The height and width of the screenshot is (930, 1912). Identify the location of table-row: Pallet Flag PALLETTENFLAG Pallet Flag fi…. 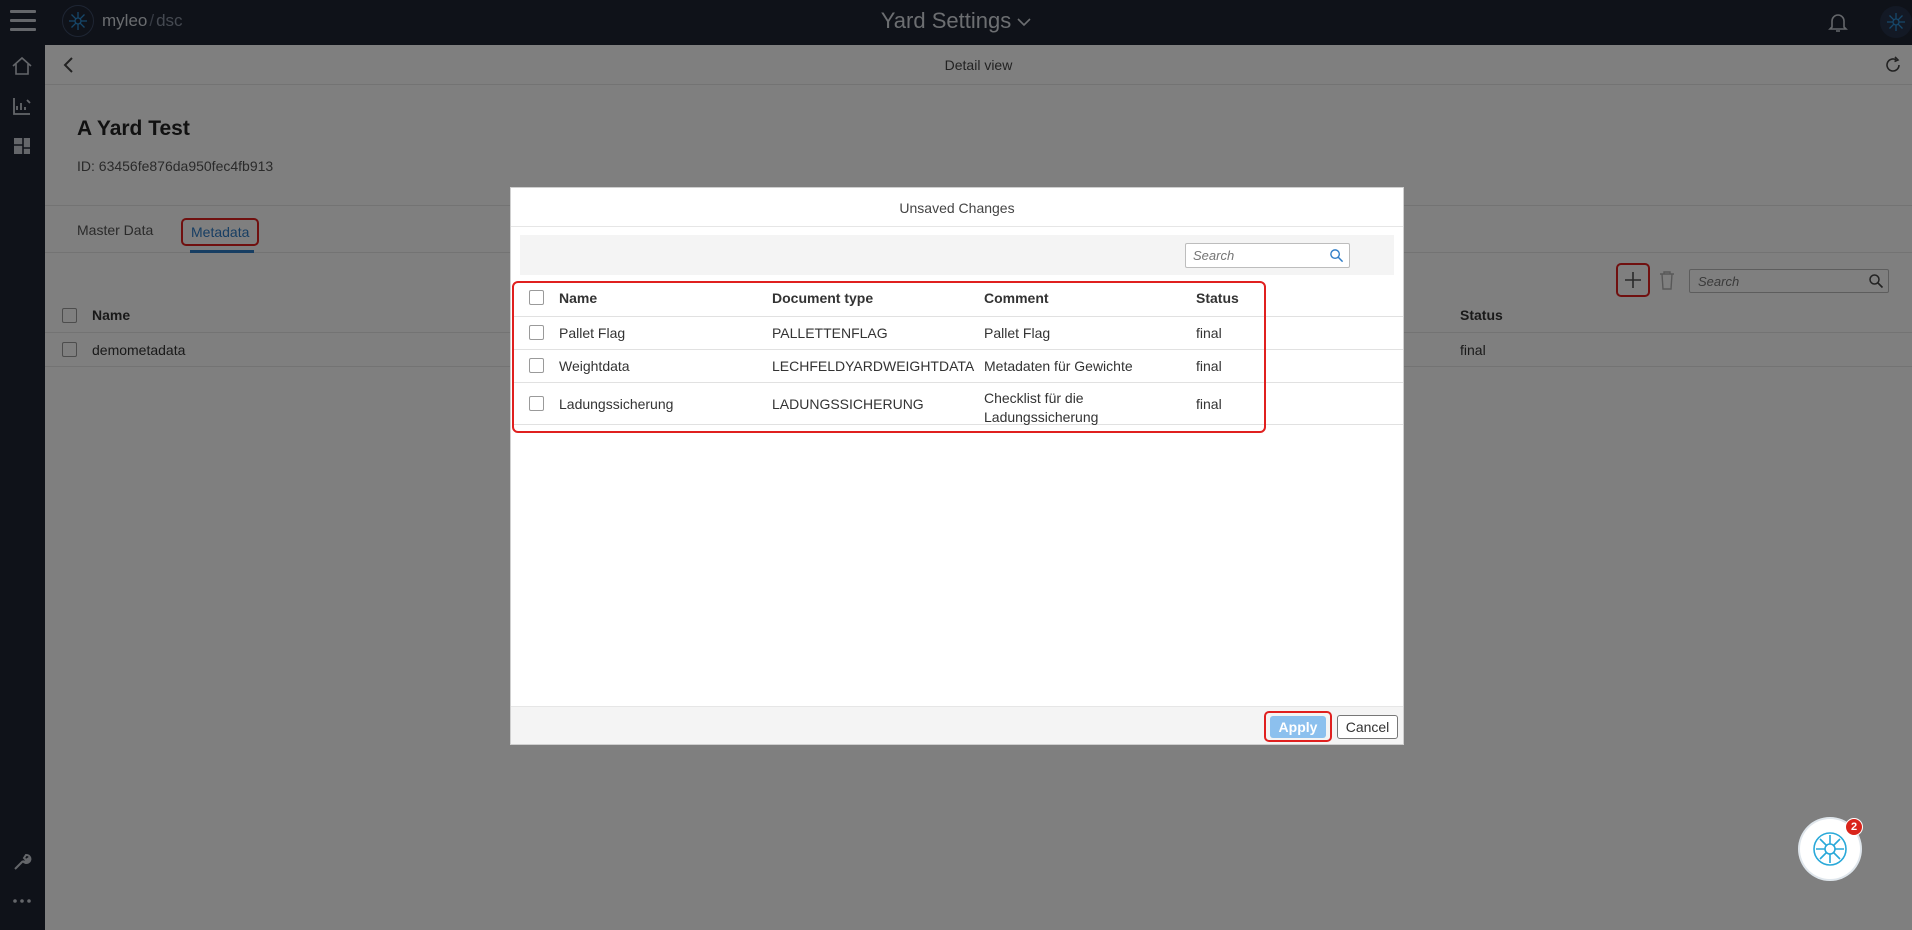
(958, 333).